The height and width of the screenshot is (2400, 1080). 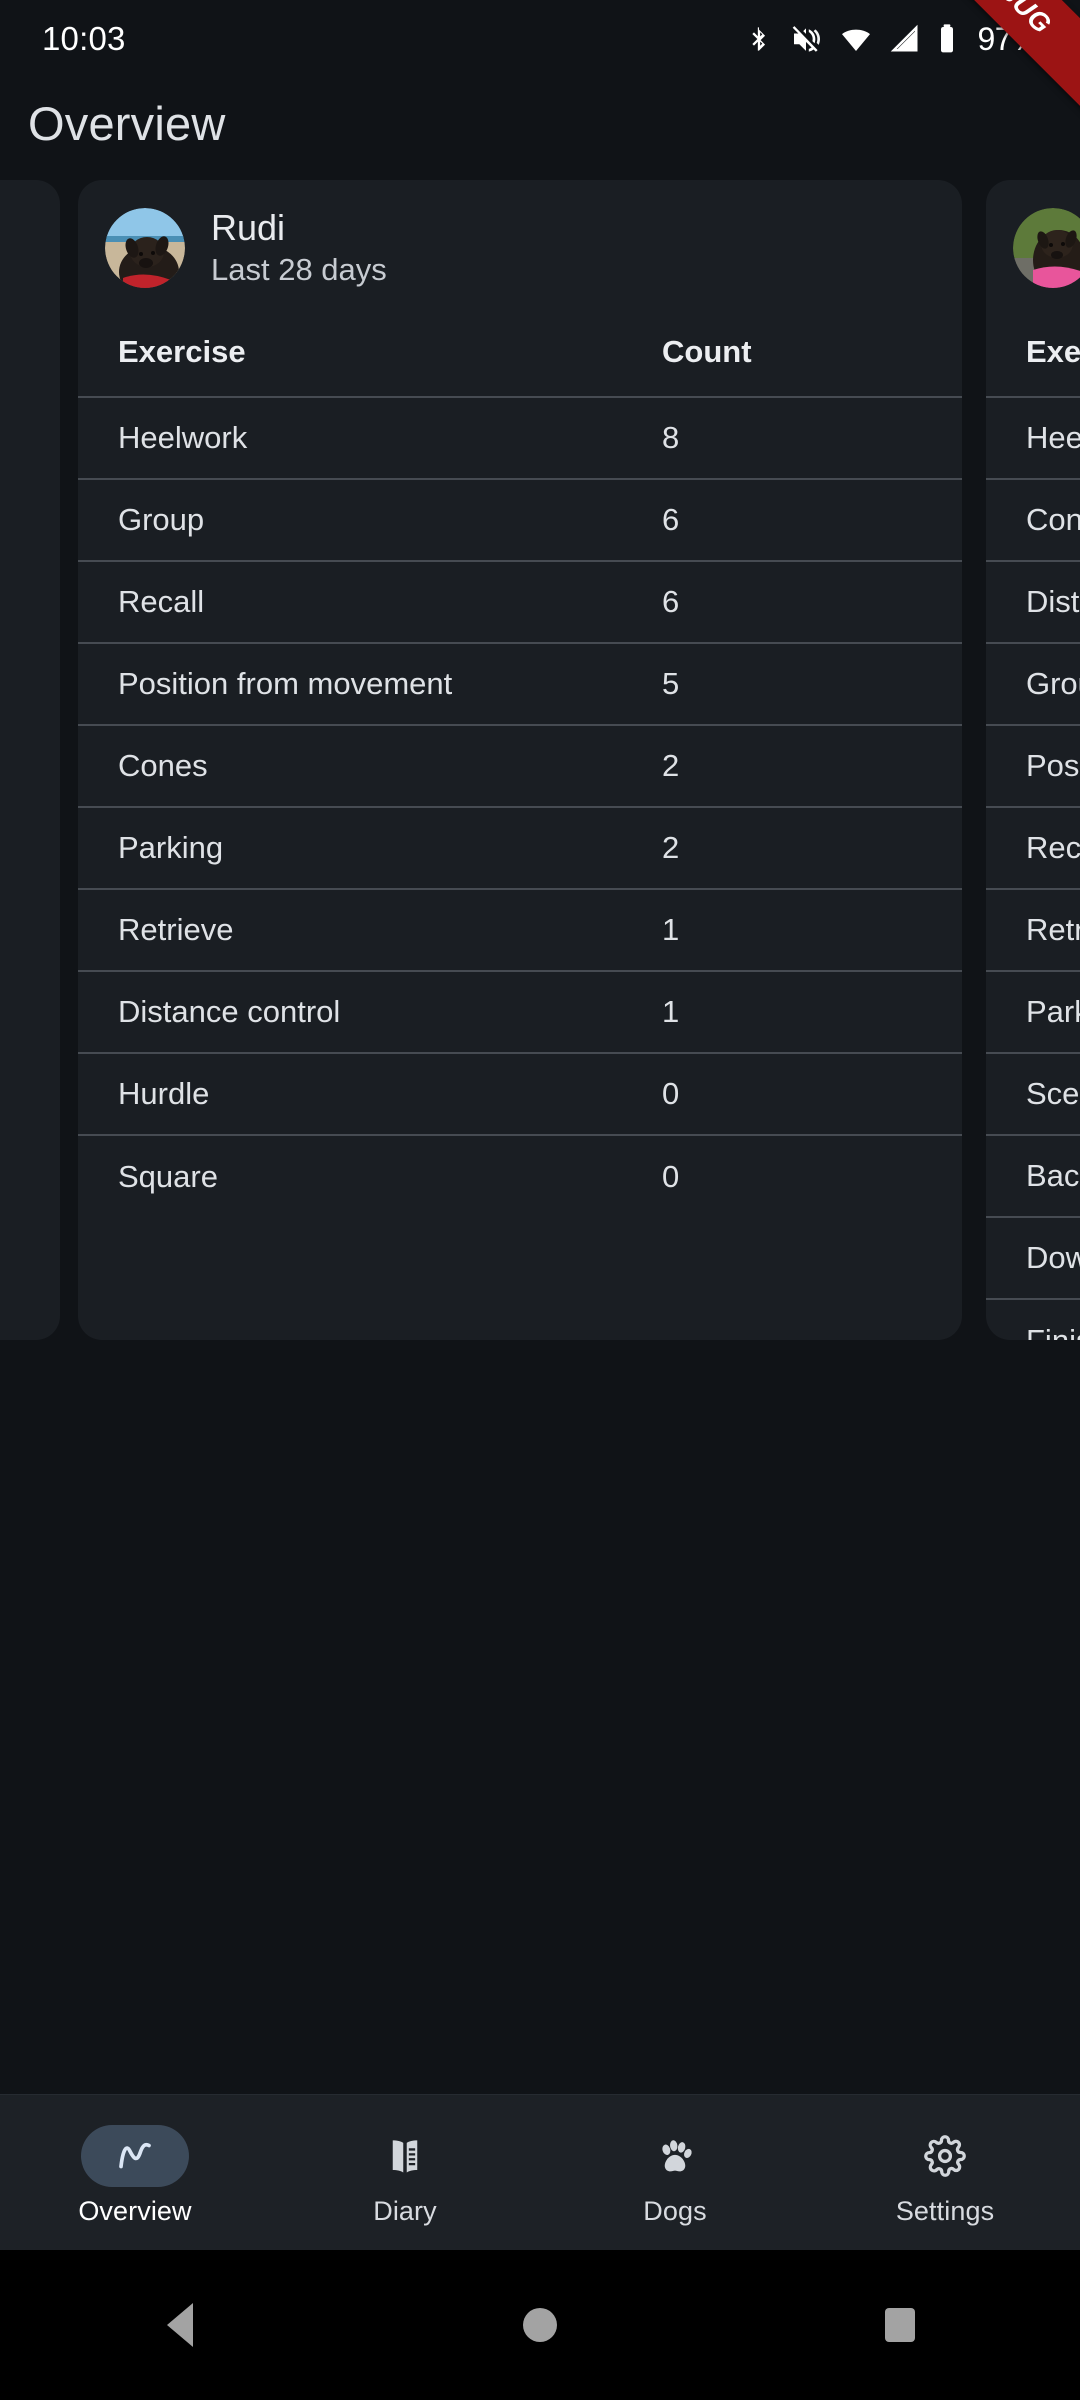 What do you see at coordinates (1033, 1320) in the screenshot?
I see `table-row: Finish` at bounding box center [1033, 1320].